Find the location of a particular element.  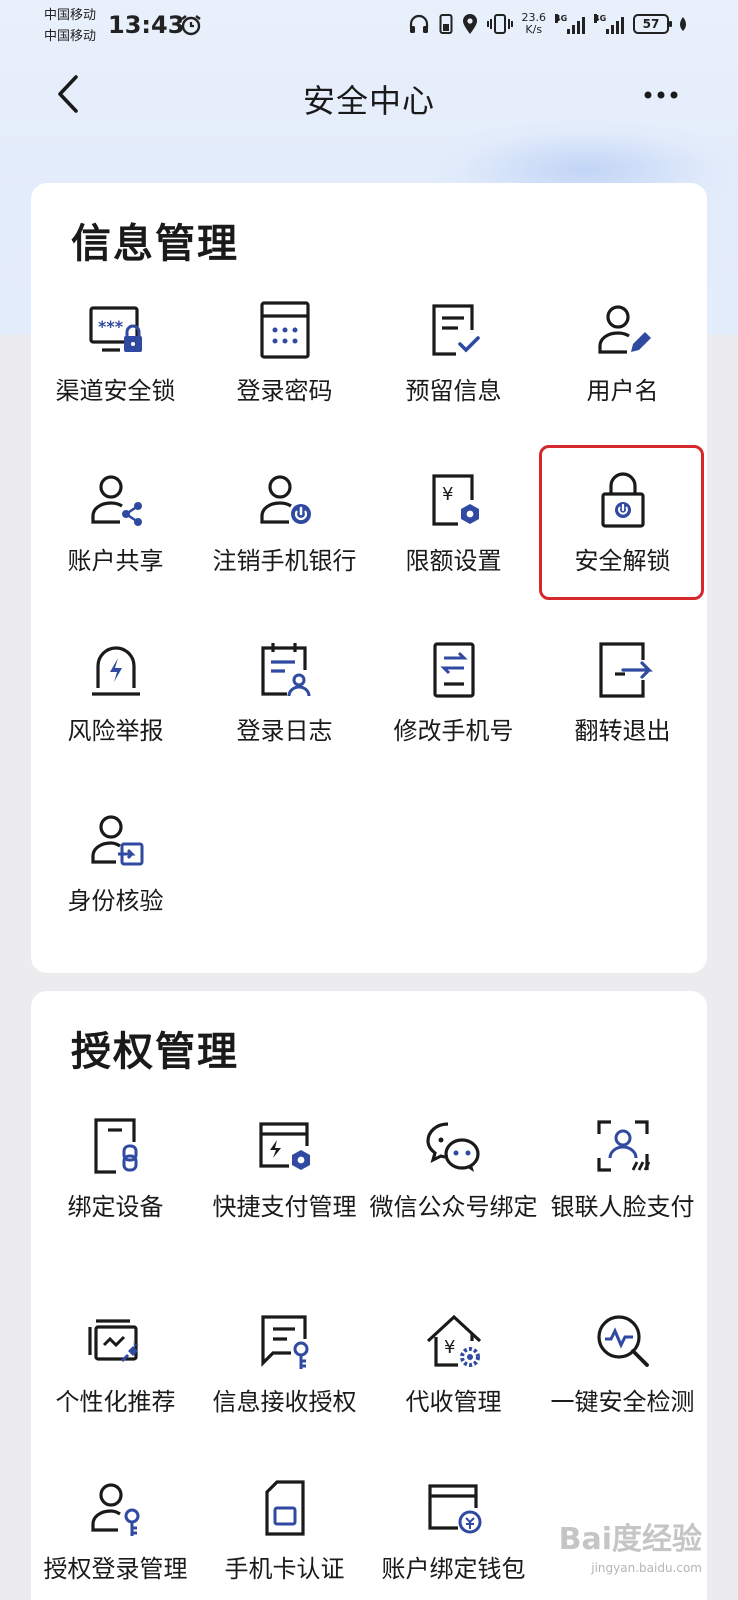

grid-item-limit-settings: ¥ 限额设置 is located at coordinates (453, 523).